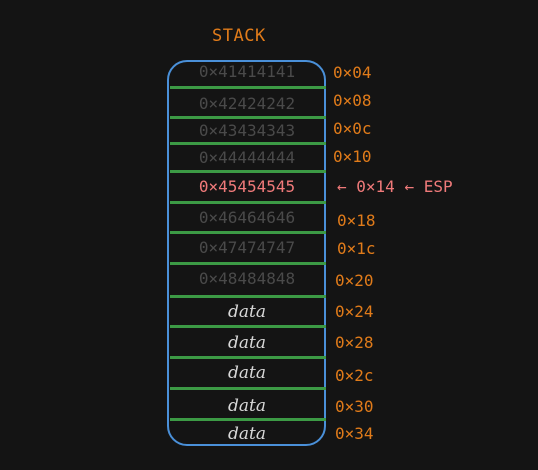 The image size is (538, 470). I want to click on stack-address-label: 0×08, so click(352, 100).